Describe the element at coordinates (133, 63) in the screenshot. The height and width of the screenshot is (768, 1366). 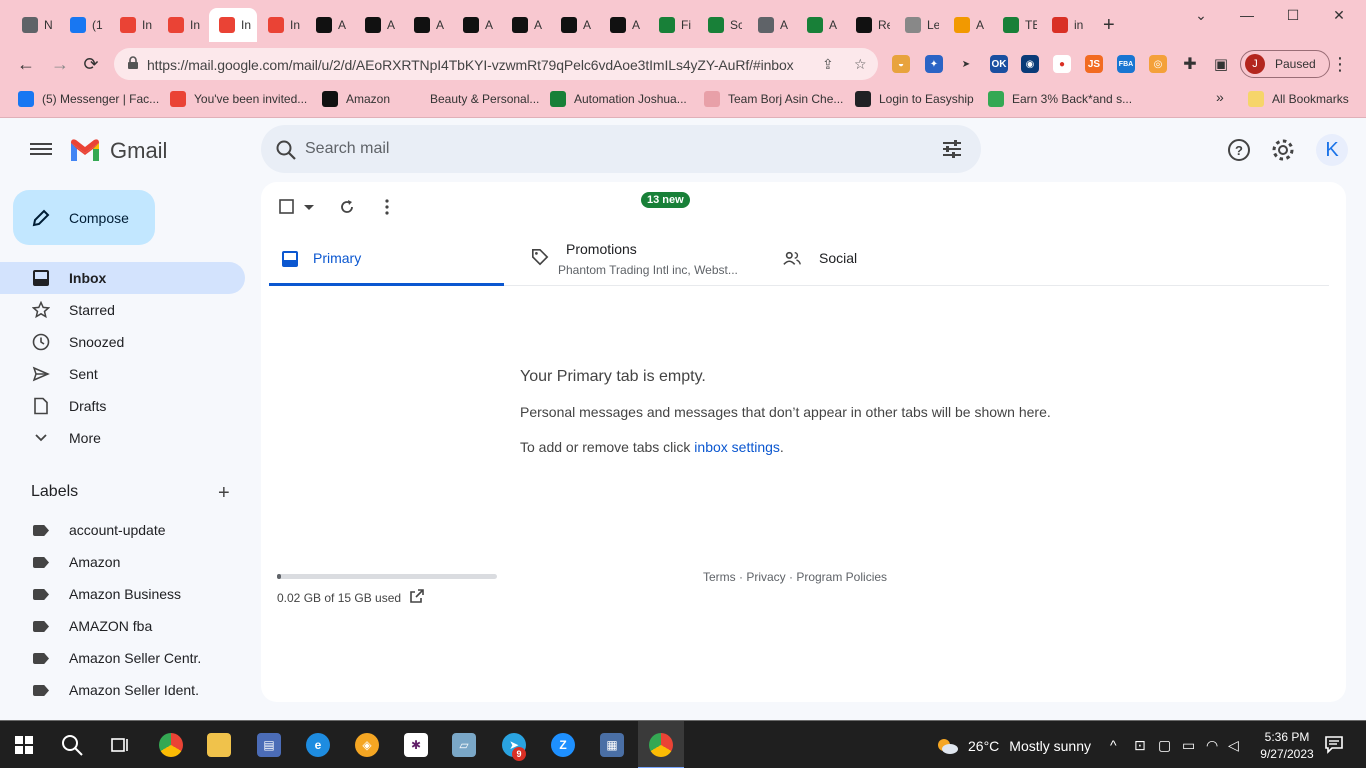
I see `site-info-icon` at that location.